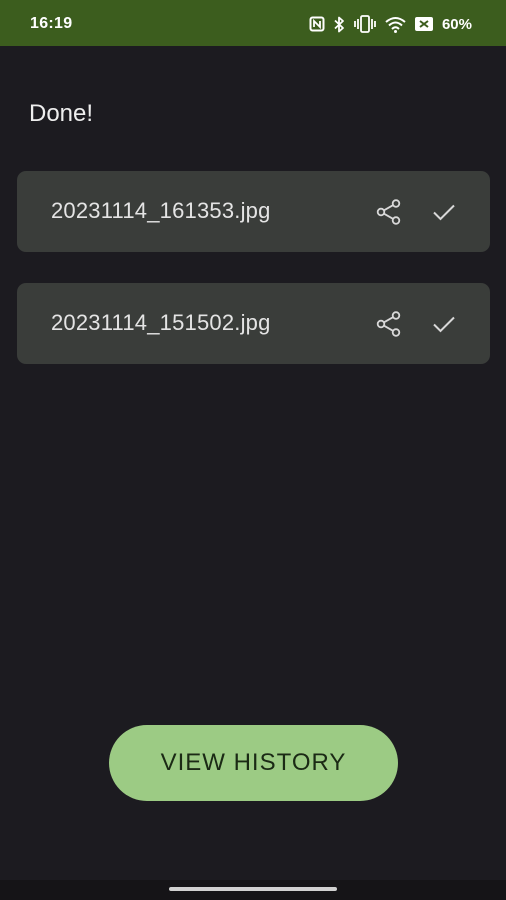  What do you see at coordinates (253, 763) in the screenshot?
I see `view-history-button: VIEW HISTORY` at bounding box center [253, 763].